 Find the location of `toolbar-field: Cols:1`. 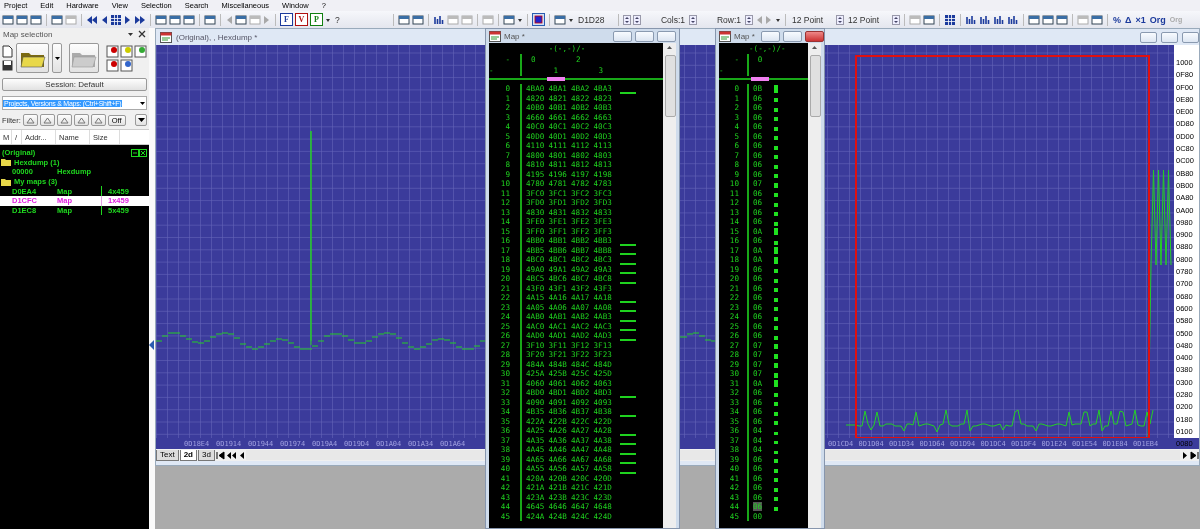

toolbar-field: Cols:1 is located at coordinates (665, 19).